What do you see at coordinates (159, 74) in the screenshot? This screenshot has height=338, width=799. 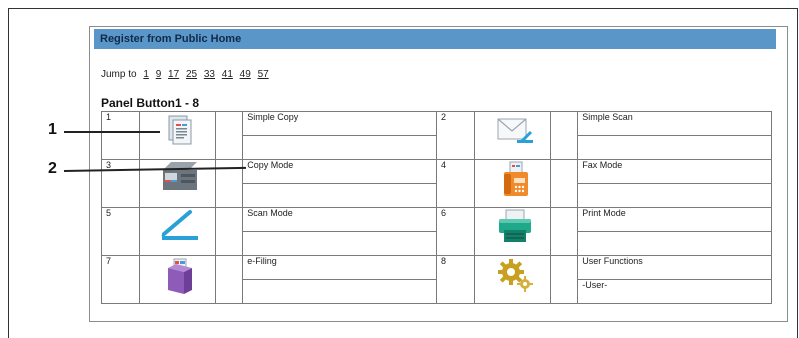 I see `jump-link-9: 9` at bounding box center [159, 74].